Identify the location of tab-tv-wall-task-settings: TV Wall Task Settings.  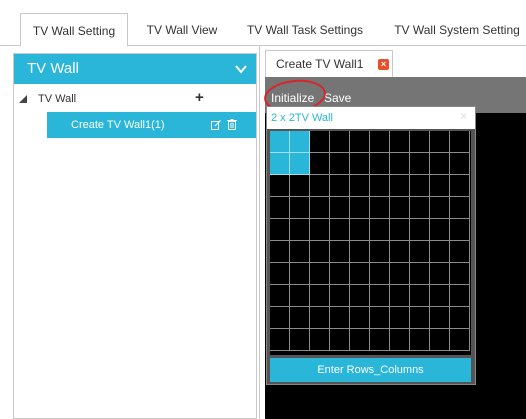
(305, 30).